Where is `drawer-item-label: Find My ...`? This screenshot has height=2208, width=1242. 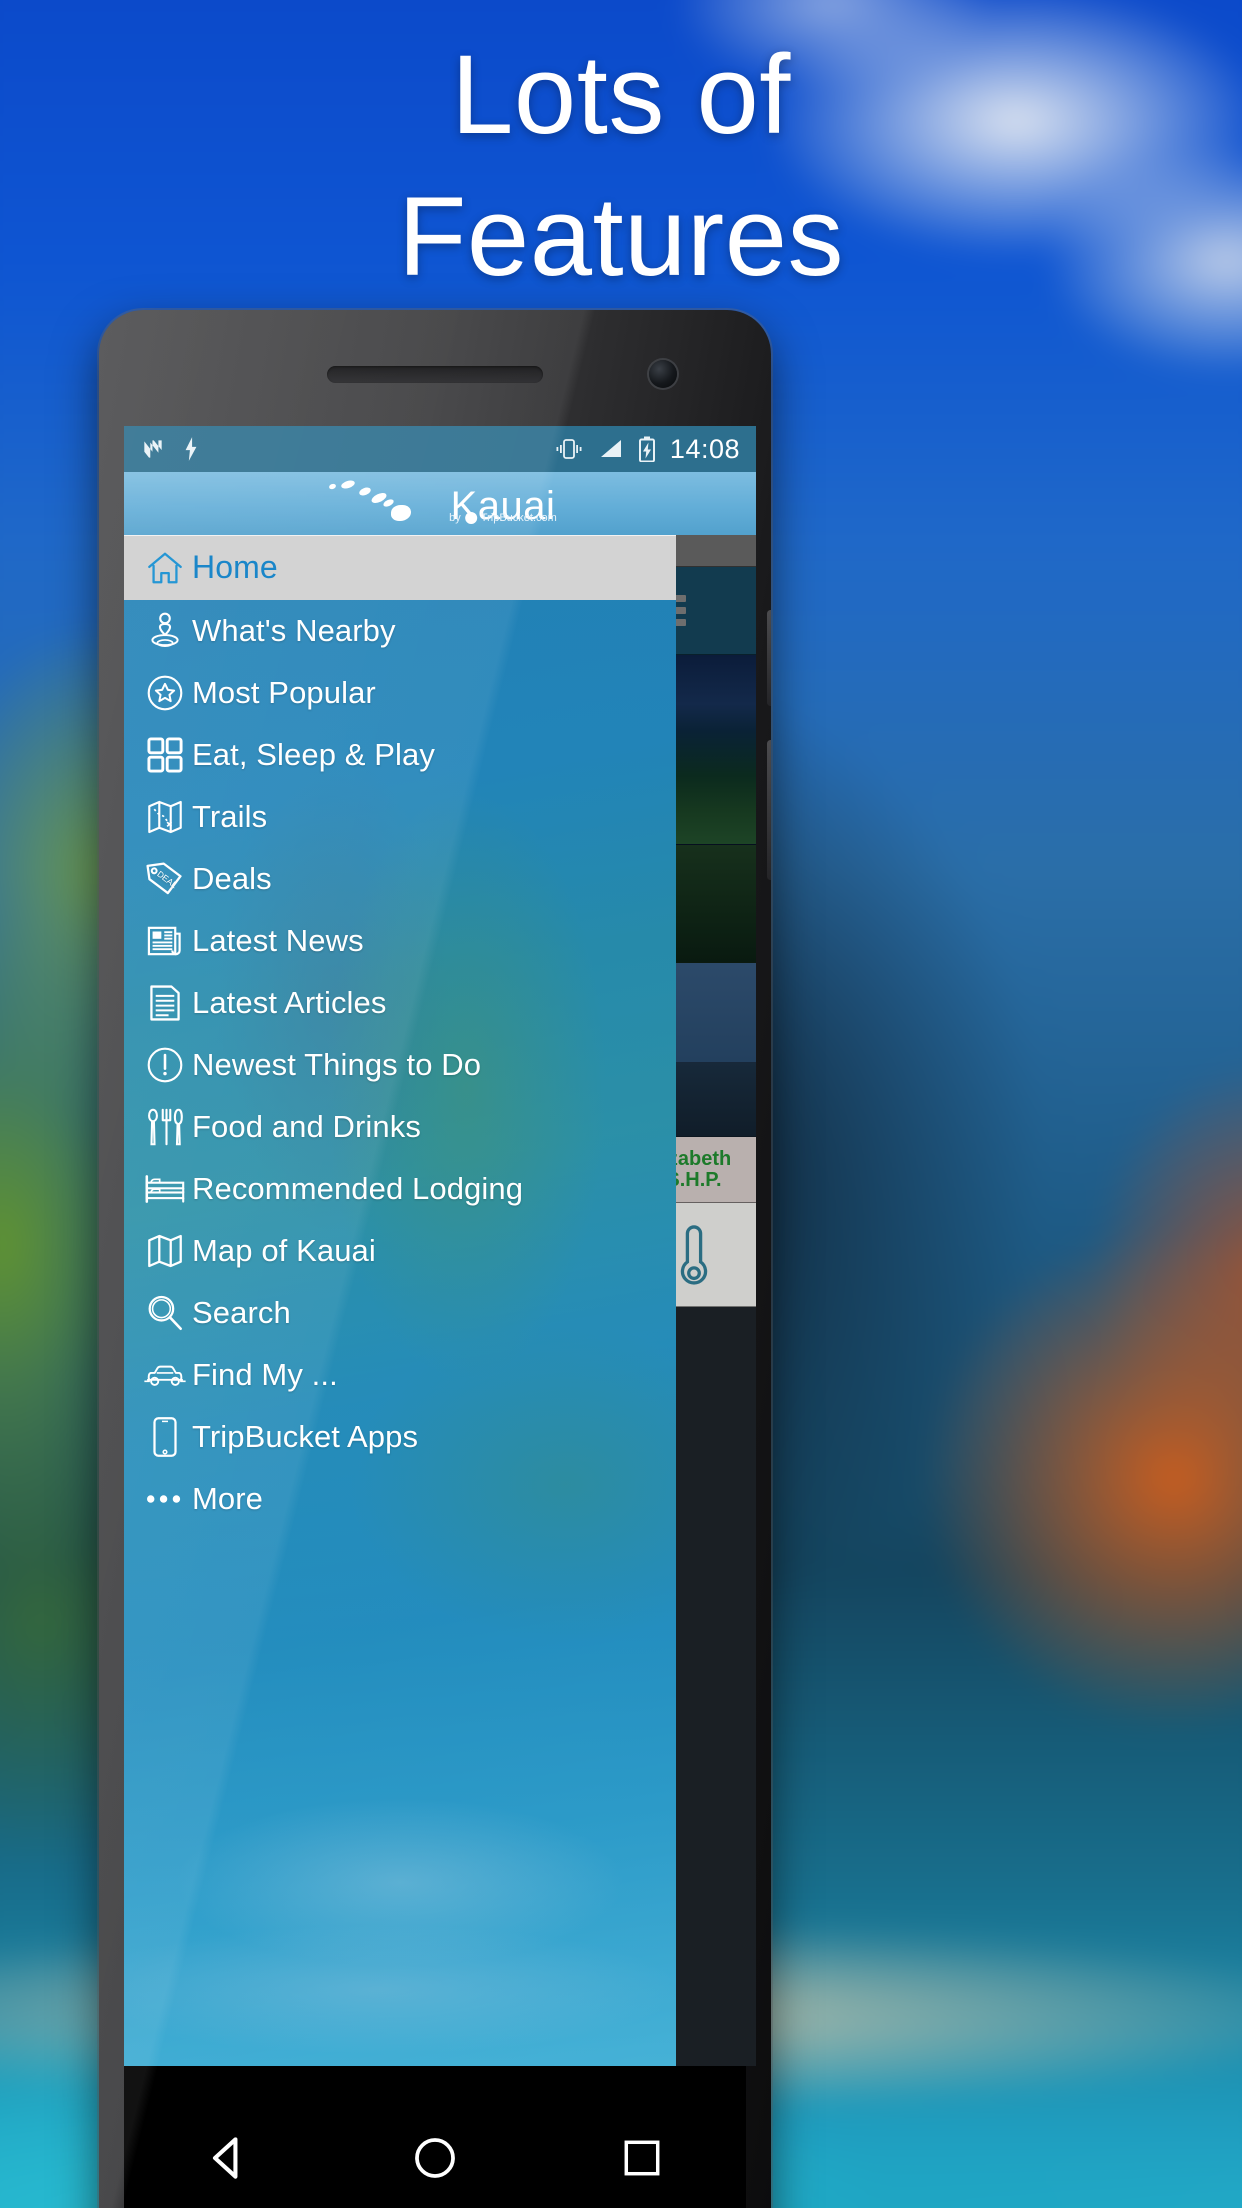
drawer-item-label: Find My ... is located at coordinates (265, 1374).